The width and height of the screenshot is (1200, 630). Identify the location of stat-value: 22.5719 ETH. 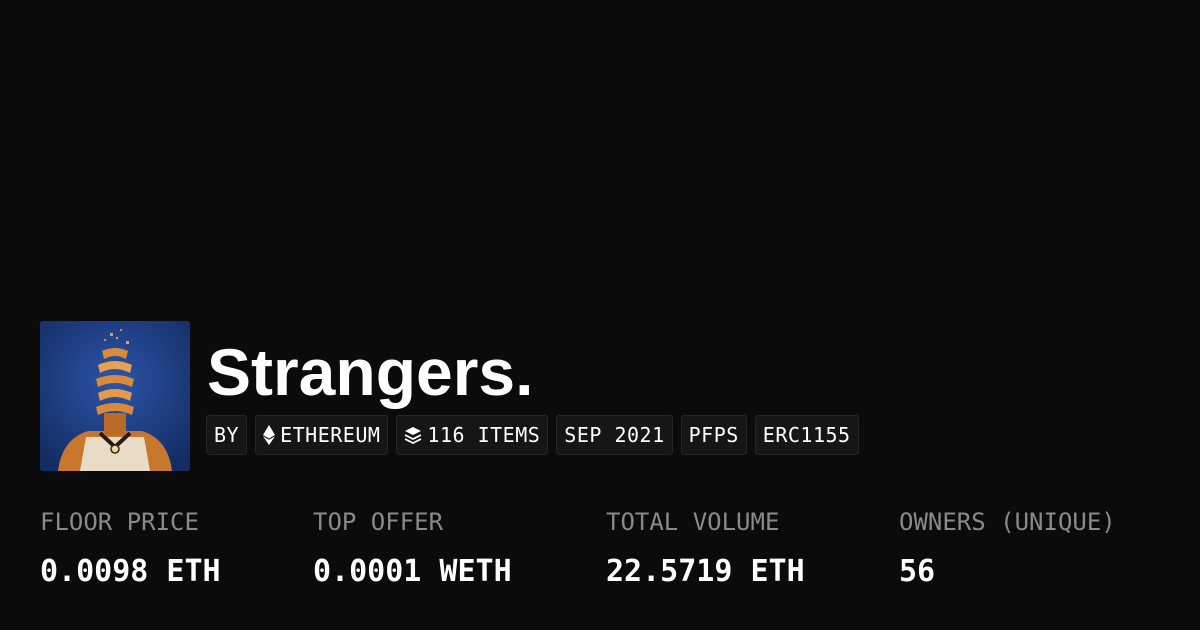
(705, 571).